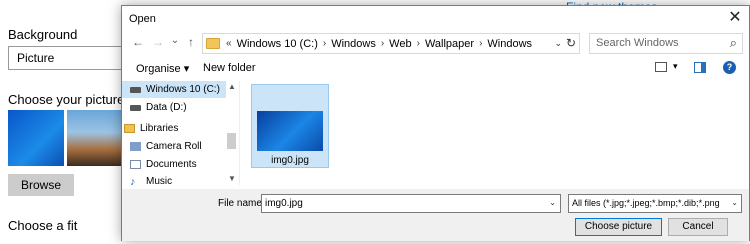 The height and width of the screenshot is (244, 750). Describe the element at coordinates (735, 18) in the screenshot. I see `close-icon: ✕` at that location.